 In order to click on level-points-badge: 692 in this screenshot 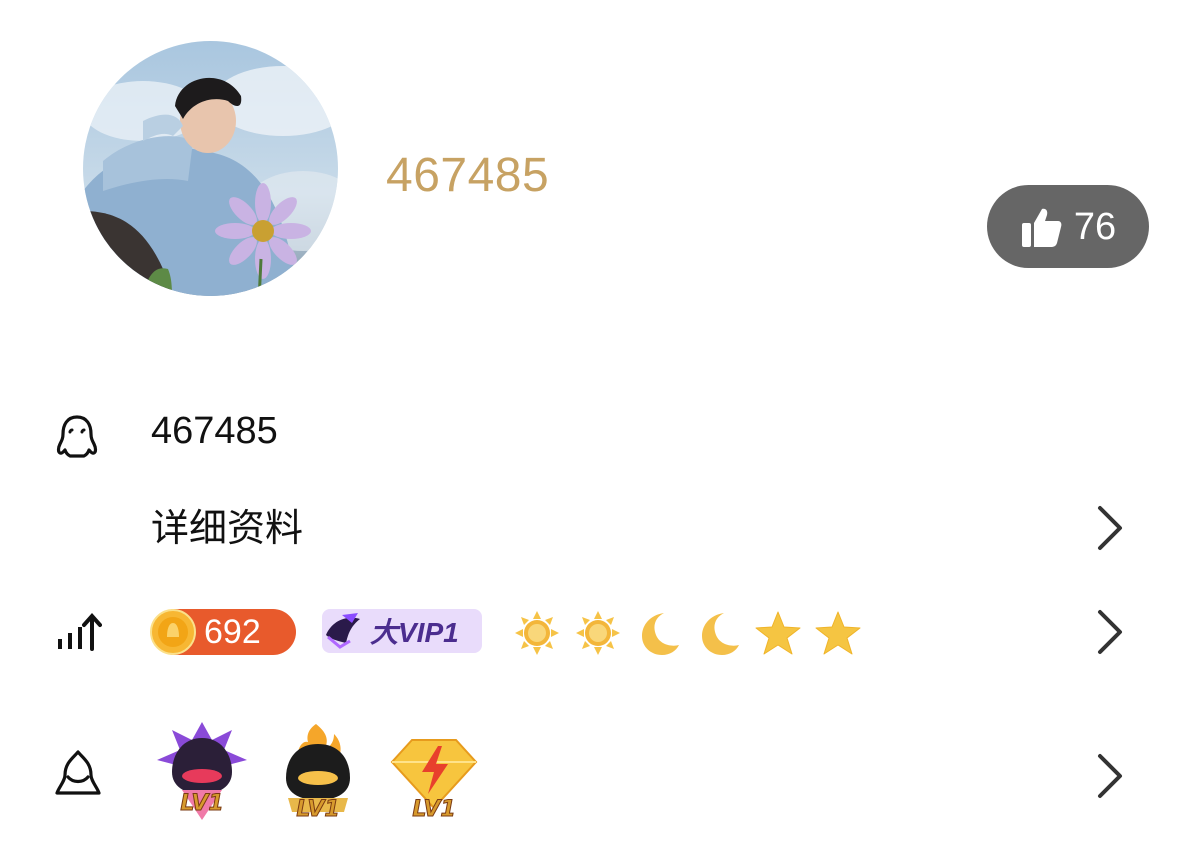, I will do `click(223, 632)`.